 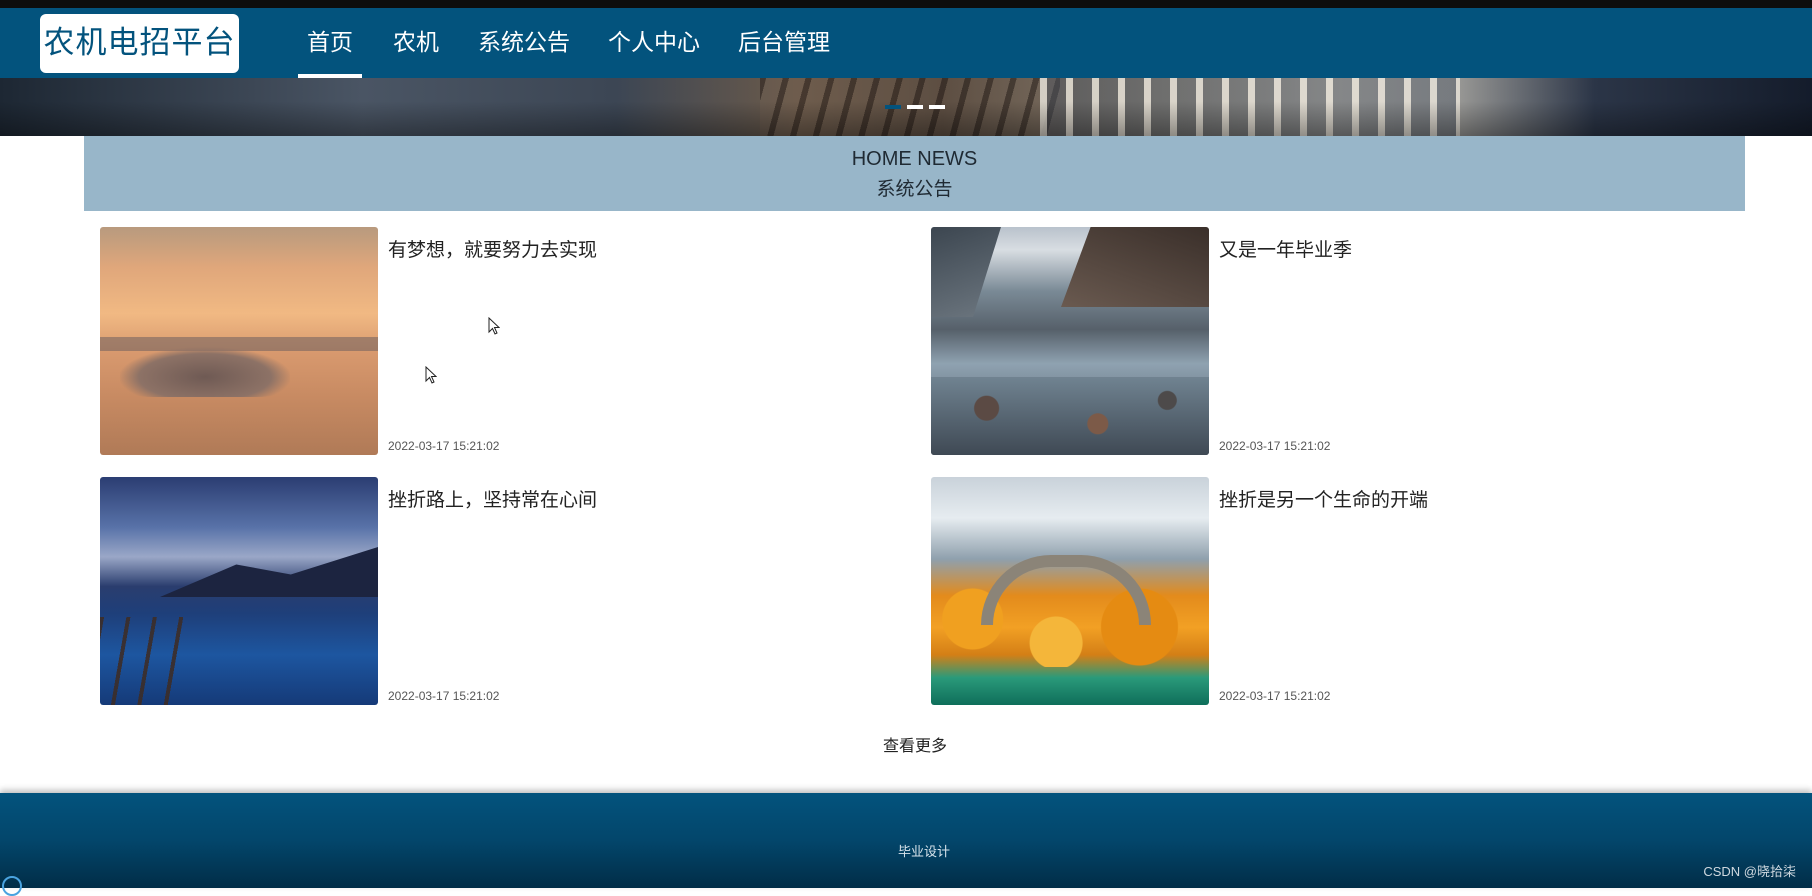 What do you see at coordinates (906, 43) in the screenshot?
I see `top-navbar: 农机电招平台 首页 农机 系统公告 个人中心 后台管理` at bounding box center [906, 43].